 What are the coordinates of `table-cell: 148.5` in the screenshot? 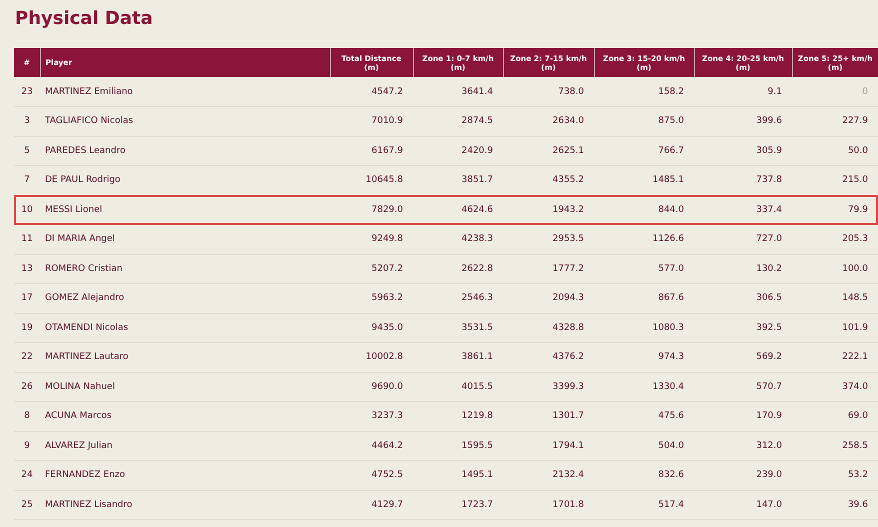 It's located at (835, 298).